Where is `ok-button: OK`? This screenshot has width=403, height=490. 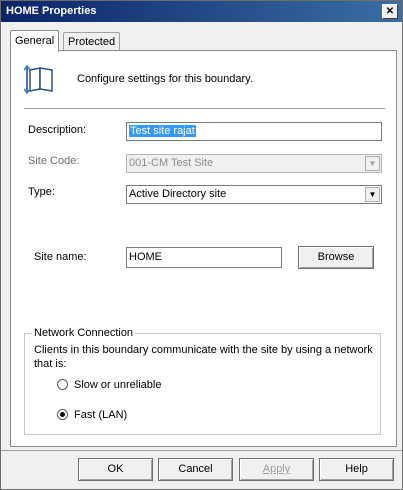
ok-button: OK is located at coordinates (115, 469).